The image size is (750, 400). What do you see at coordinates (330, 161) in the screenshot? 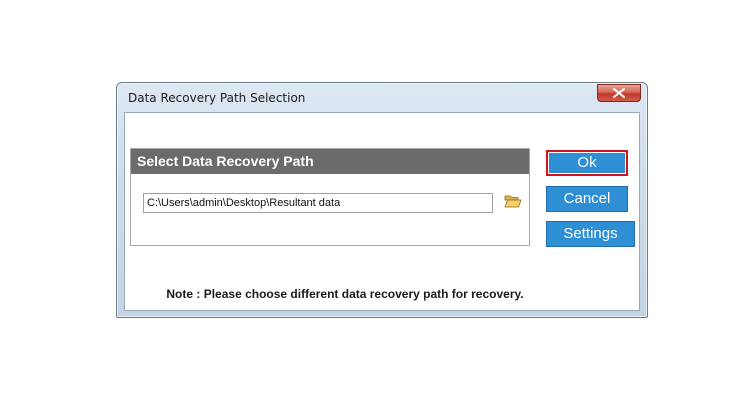
I see `group-header: Select Data Recovery Path` at bounding box center [330, 161].